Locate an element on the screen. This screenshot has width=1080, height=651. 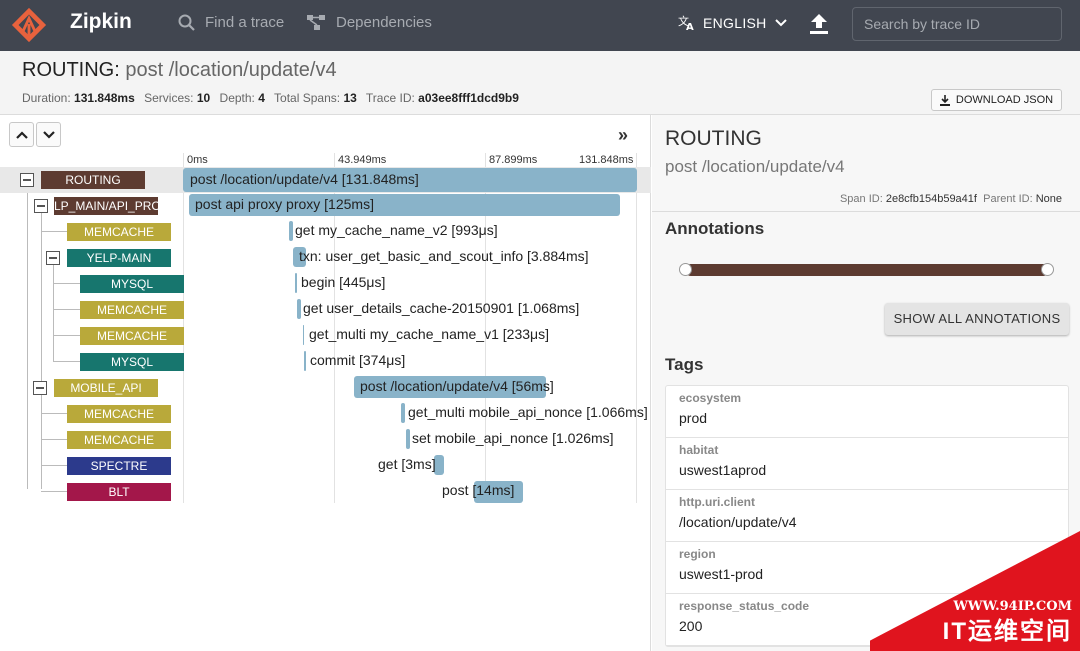
span-label: get [3ms] is located at coordinates (407, 464).